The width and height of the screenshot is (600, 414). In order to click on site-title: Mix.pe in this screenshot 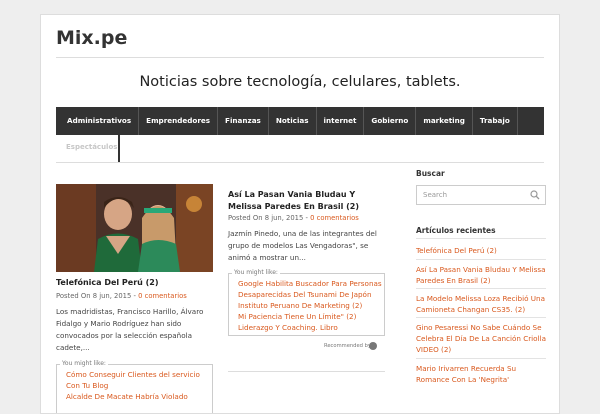, I will do `click(91, 38)`.